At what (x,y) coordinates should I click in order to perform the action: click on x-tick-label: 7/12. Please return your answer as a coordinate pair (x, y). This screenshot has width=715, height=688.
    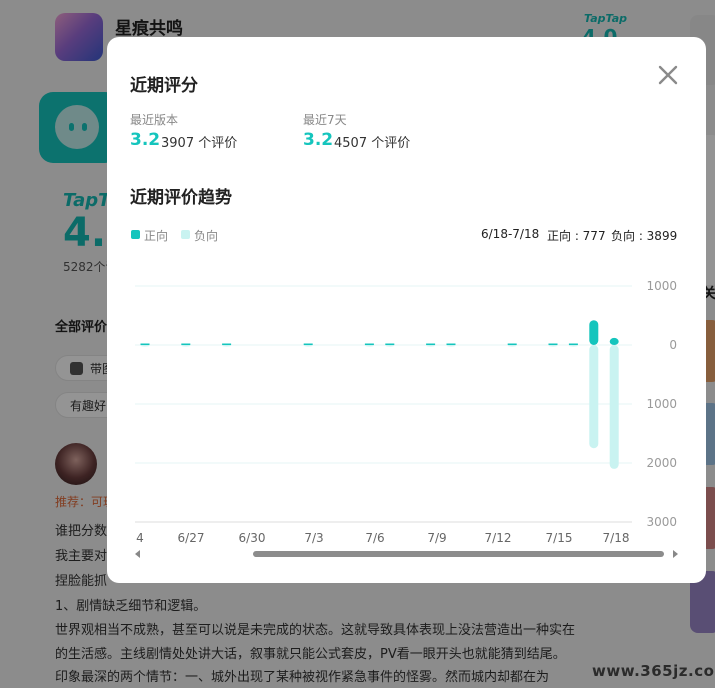
    Looking at the image, I should click on (498, 538).